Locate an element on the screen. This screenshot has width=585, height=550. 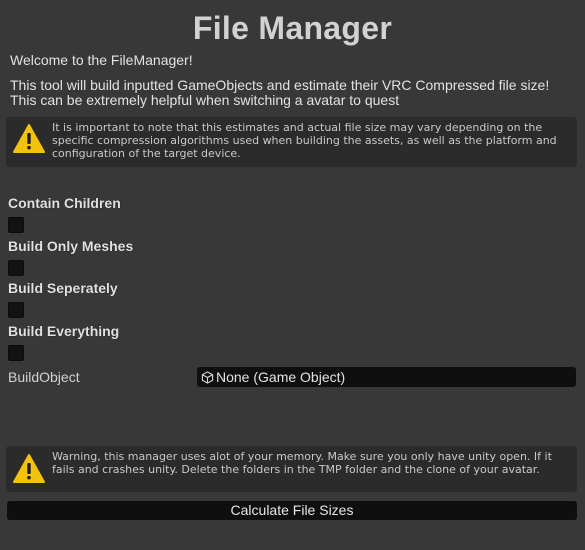
build-only-meshes-checkbox is located at coordinates (16, 268).